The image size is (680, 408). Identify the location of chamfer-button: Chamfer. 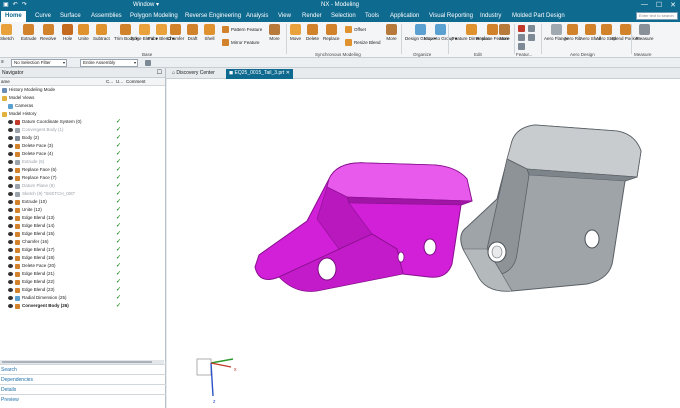
(175, 32).